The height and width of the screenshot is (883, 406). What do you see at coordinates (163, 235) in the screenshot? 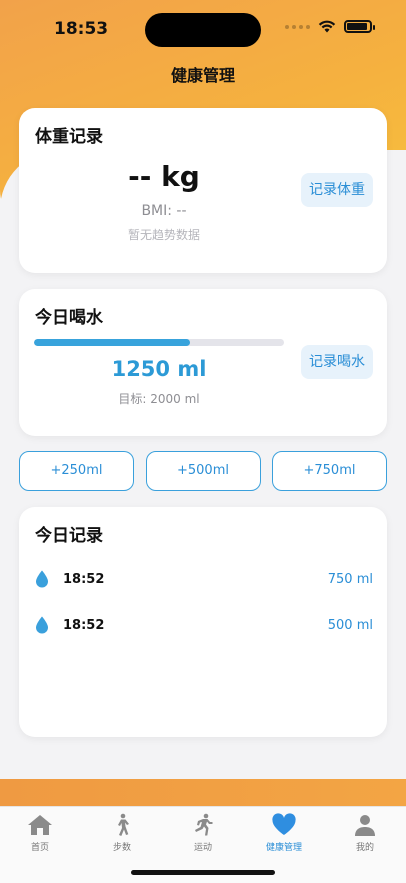
I see `trend-empty-text: 暂无趋势数据` at bounding box center [163, 235].